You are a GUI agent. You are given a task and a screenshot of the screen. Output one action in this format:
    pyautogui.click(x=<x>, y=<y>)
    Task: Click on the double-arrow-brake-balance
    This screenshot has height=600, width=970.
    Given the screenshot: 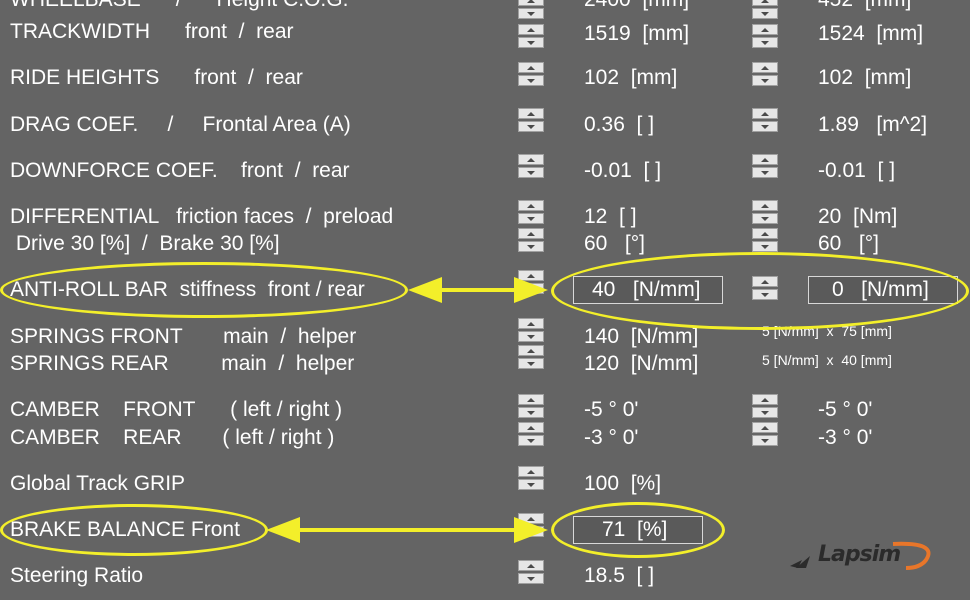 What is the action you would take?
    pyautogui.click(x=407, y=530)
    